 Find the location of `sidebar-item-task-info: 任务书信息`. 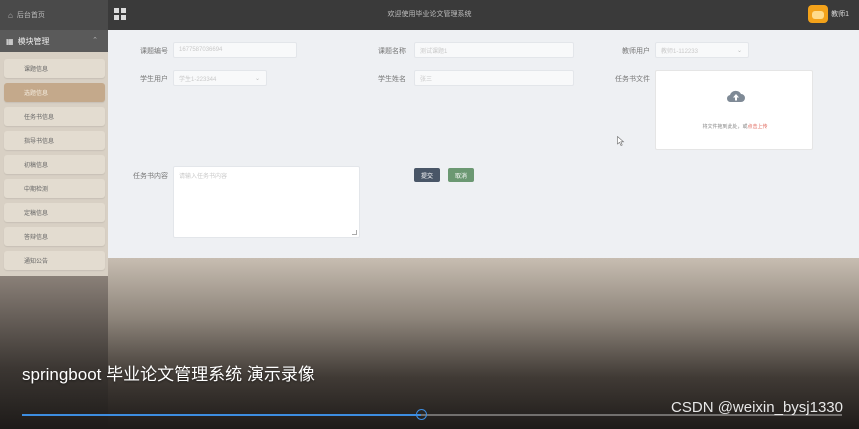

sidebar-item-task-info: 任务书信息 is located at coordinates (54, 116).